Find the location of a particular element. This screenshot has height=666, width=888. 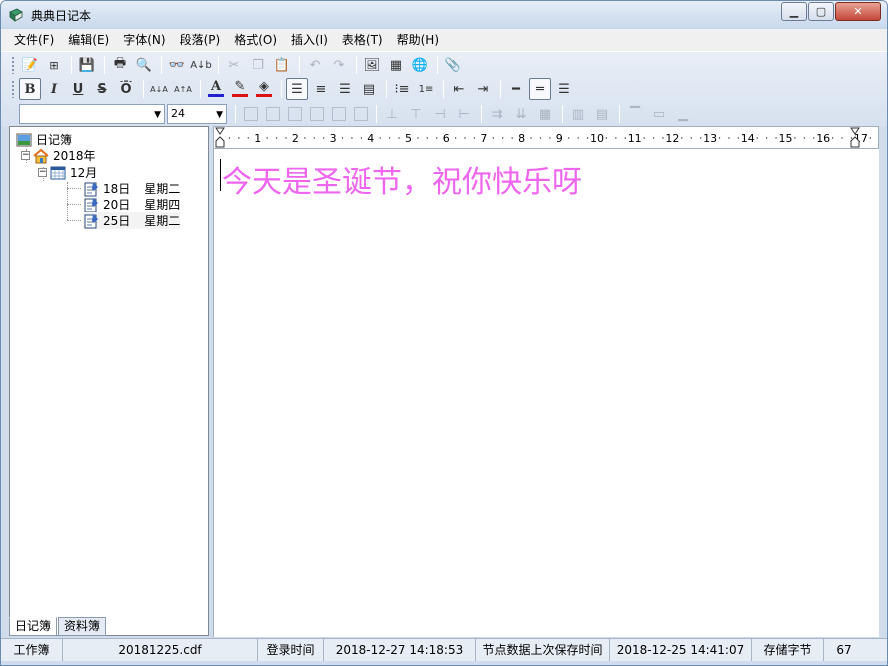

new-entry-button: 📝 is located at coordinates (30, 65).